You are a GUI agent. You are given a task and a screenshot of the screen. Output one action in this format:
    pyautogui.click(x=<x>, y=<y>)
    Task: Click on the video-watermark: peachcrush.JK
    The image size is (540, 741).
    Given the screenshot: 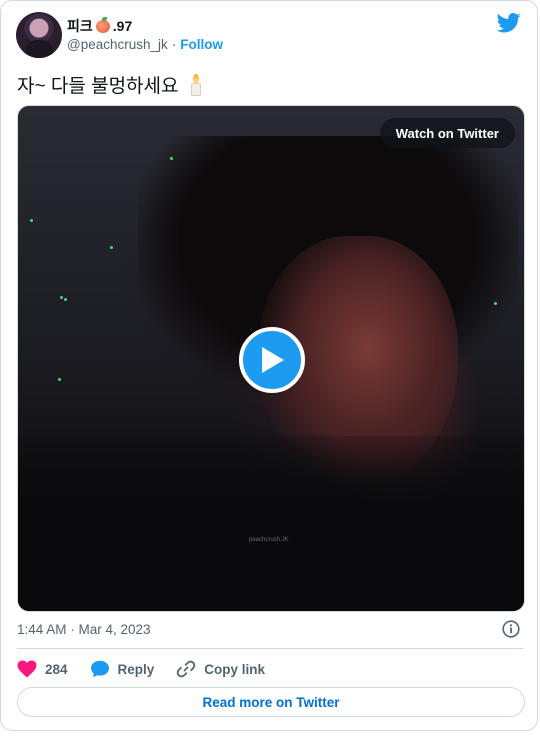 What is the action you would take?
    pyautogui.click(x=269, y=540)
    